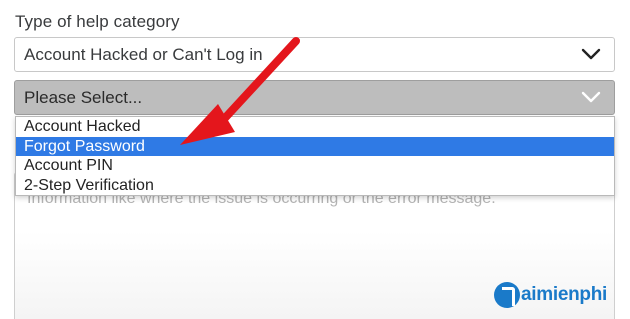  Describe the element at coordinates (507, 295) in the screenshot. I see `taimienphi-logo-icon` at that location.